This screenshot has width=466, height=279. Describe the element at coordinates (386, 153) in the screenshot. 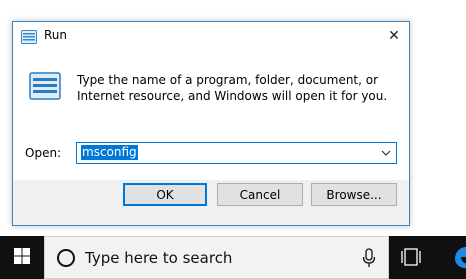

I see `chevron-down-icon` at that location.